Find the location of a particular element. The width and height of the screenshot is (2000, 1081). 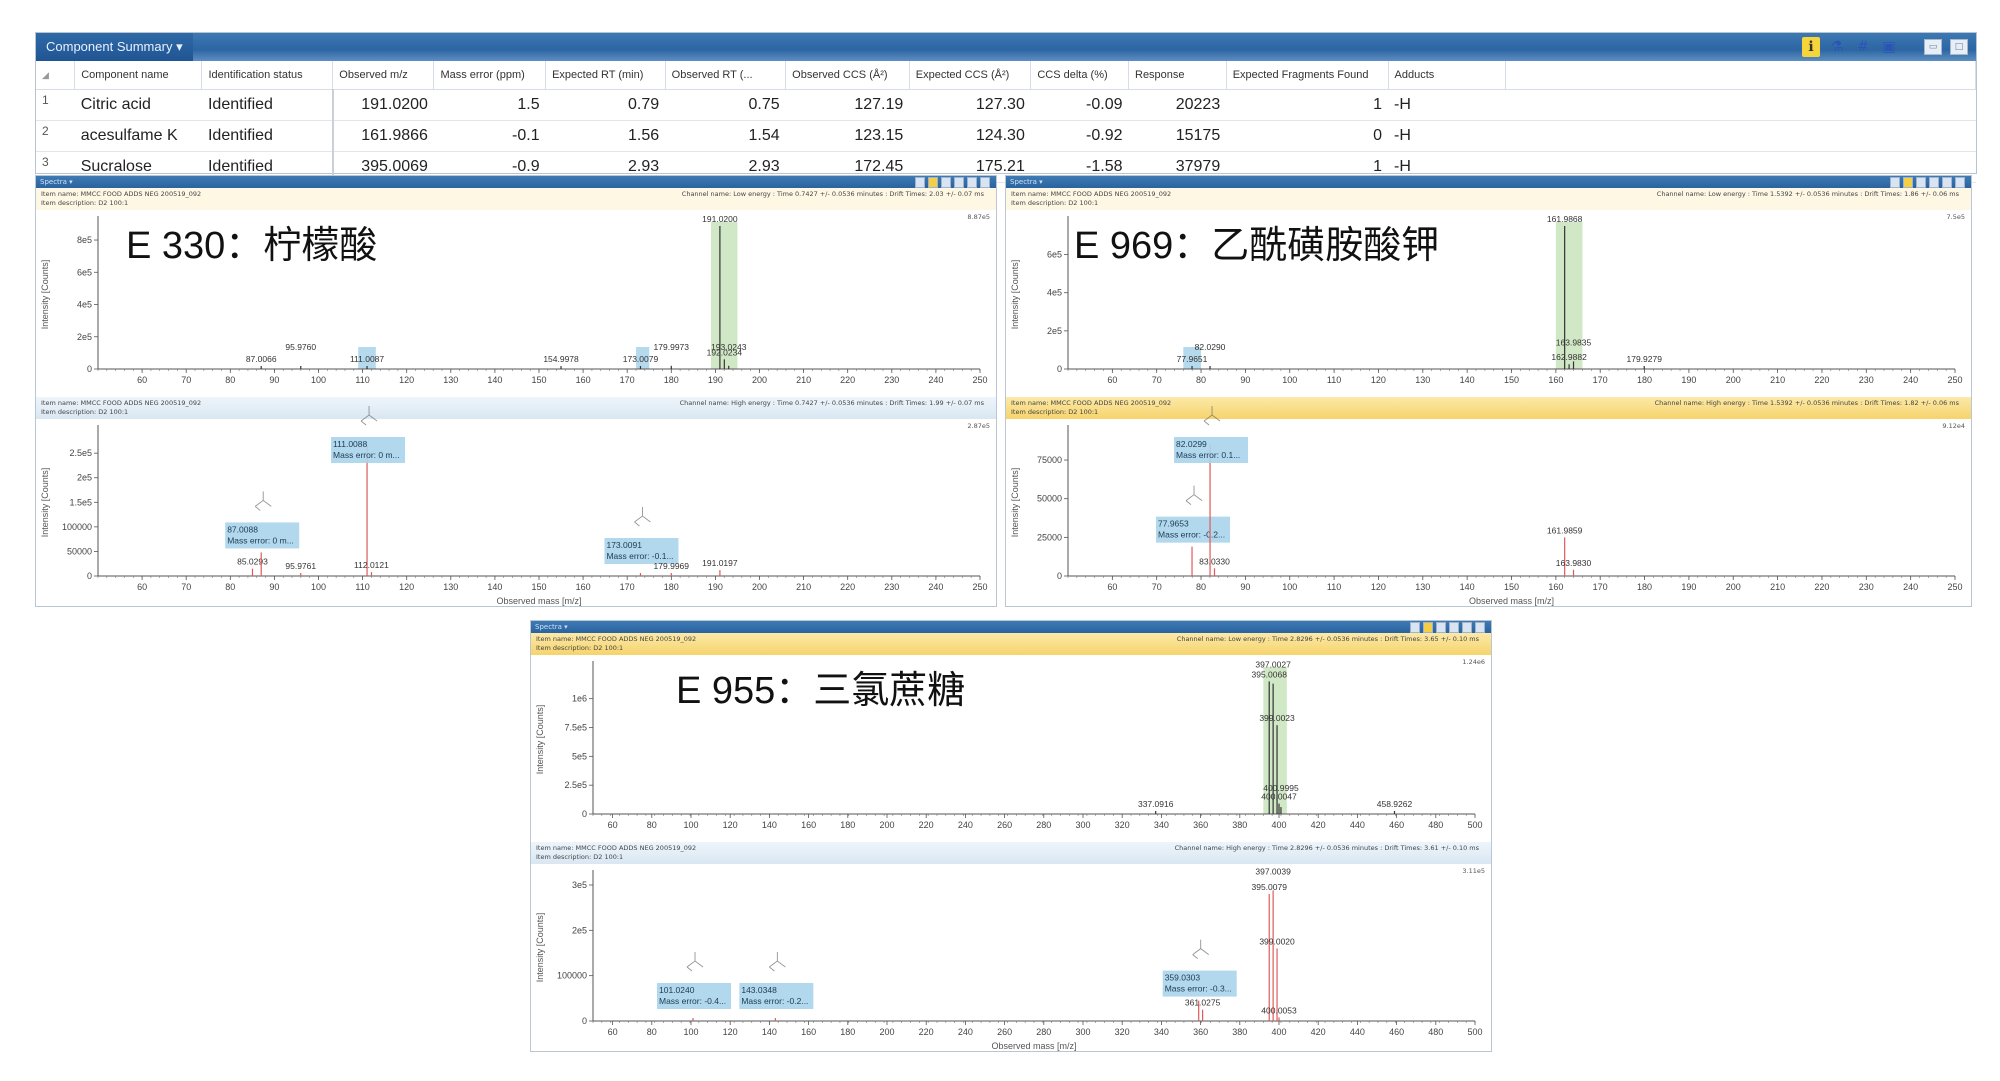

x-tick-label: 380 is located at coordinates (1239, 1032).